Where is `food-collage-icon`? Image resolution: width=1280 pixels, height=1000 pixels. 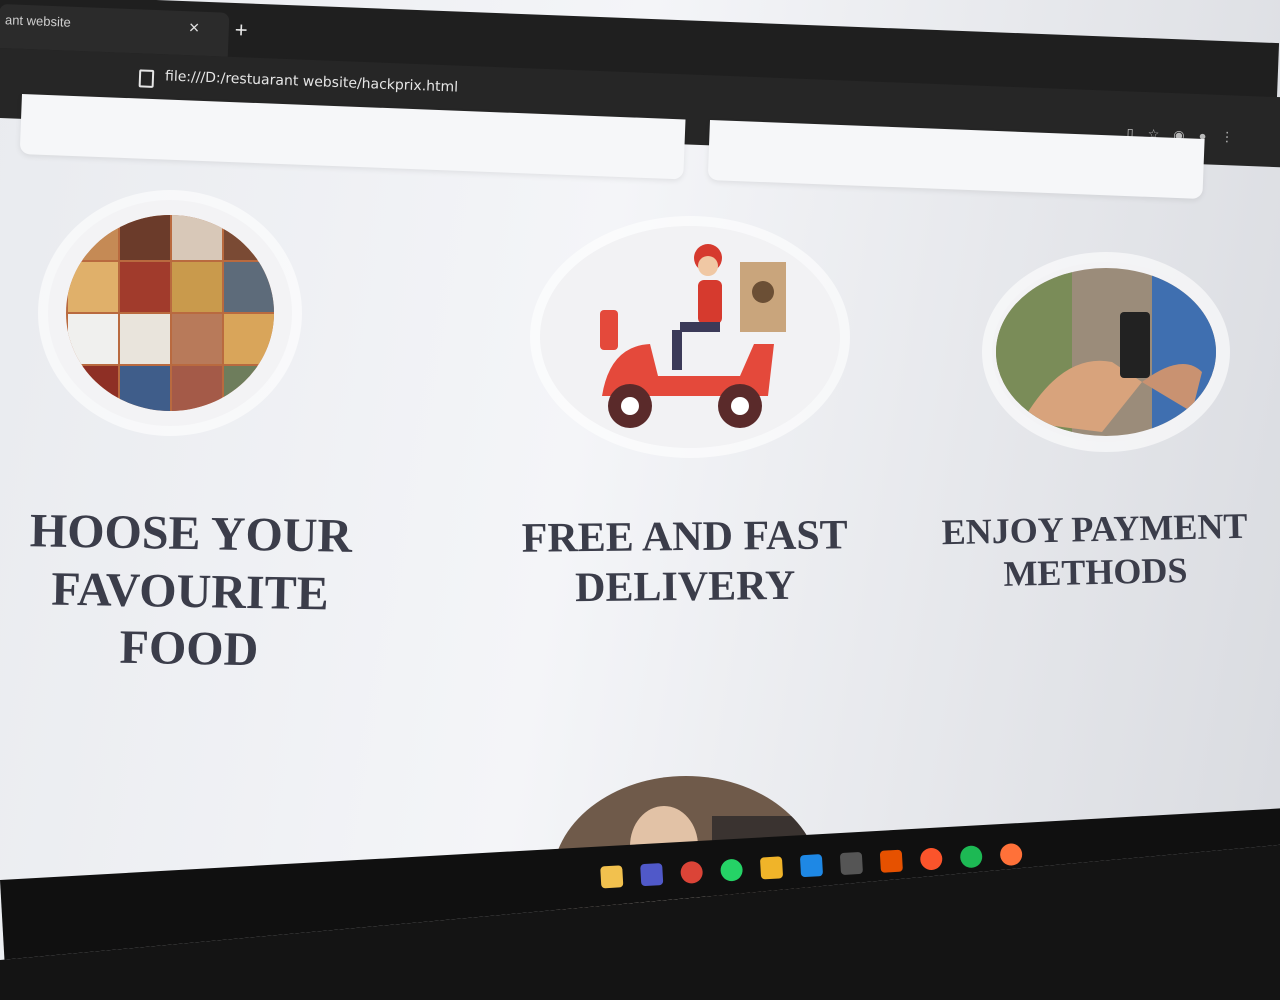 food-collage-icon is located at coordinates (170, 313).